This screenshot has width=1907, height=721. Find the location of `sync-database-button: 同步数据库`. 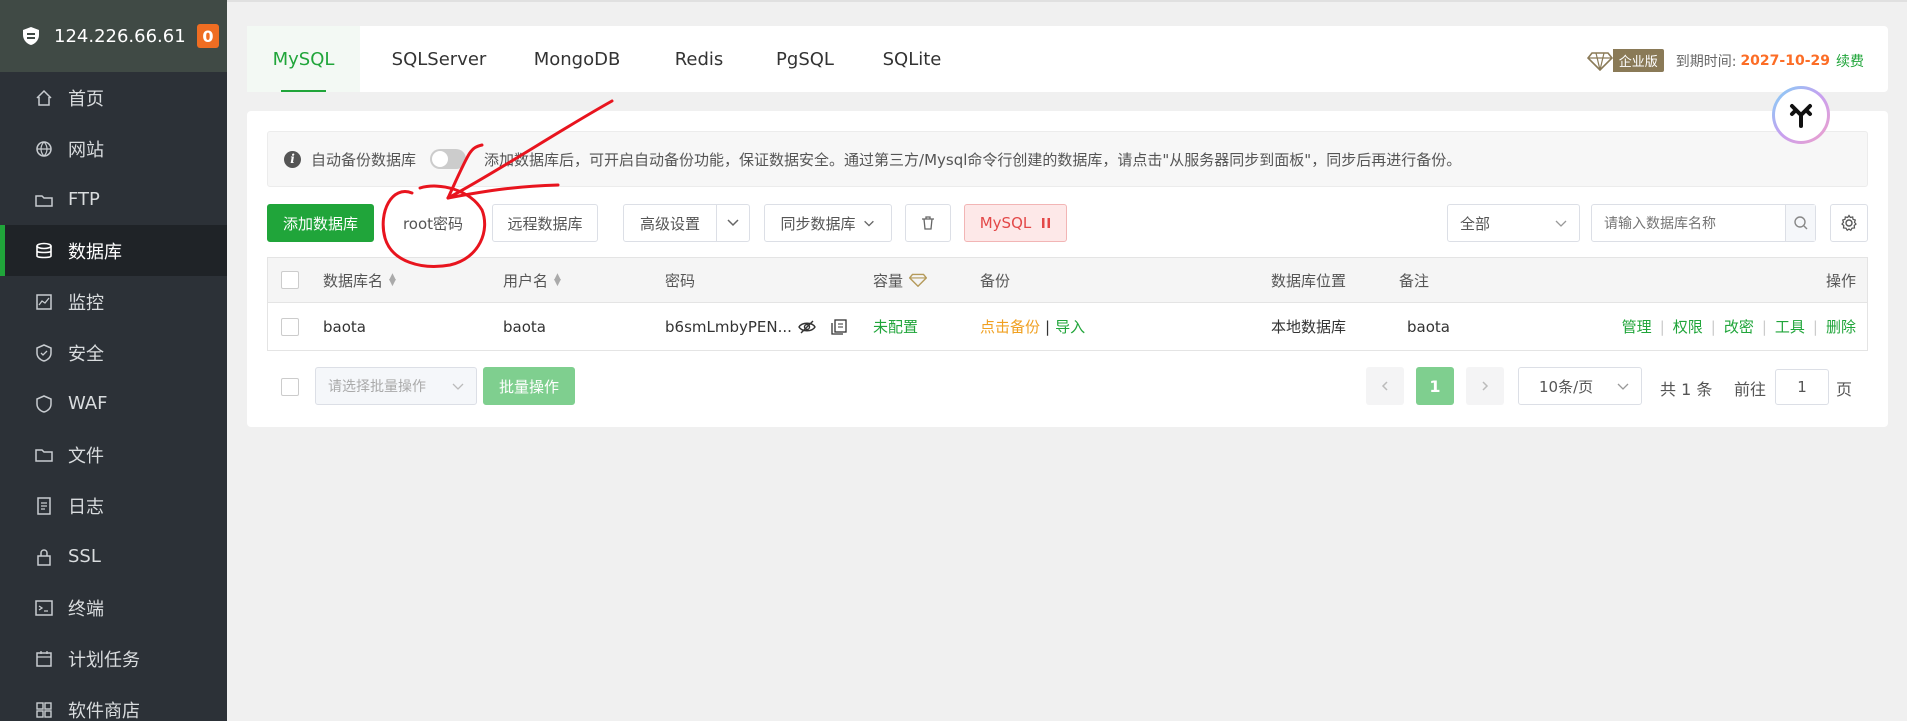

sync-database-button: 同步数据库 is located at coordinates (828, 223).